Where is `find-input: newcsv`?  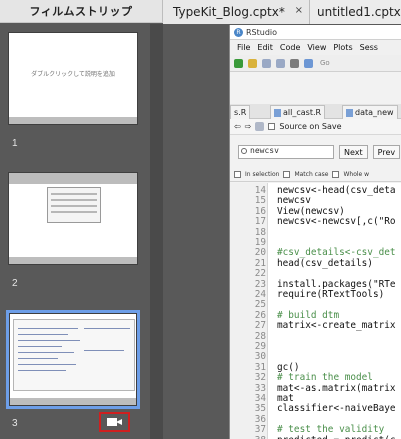
find-input: newcsv is located at coordinates (286, 152).